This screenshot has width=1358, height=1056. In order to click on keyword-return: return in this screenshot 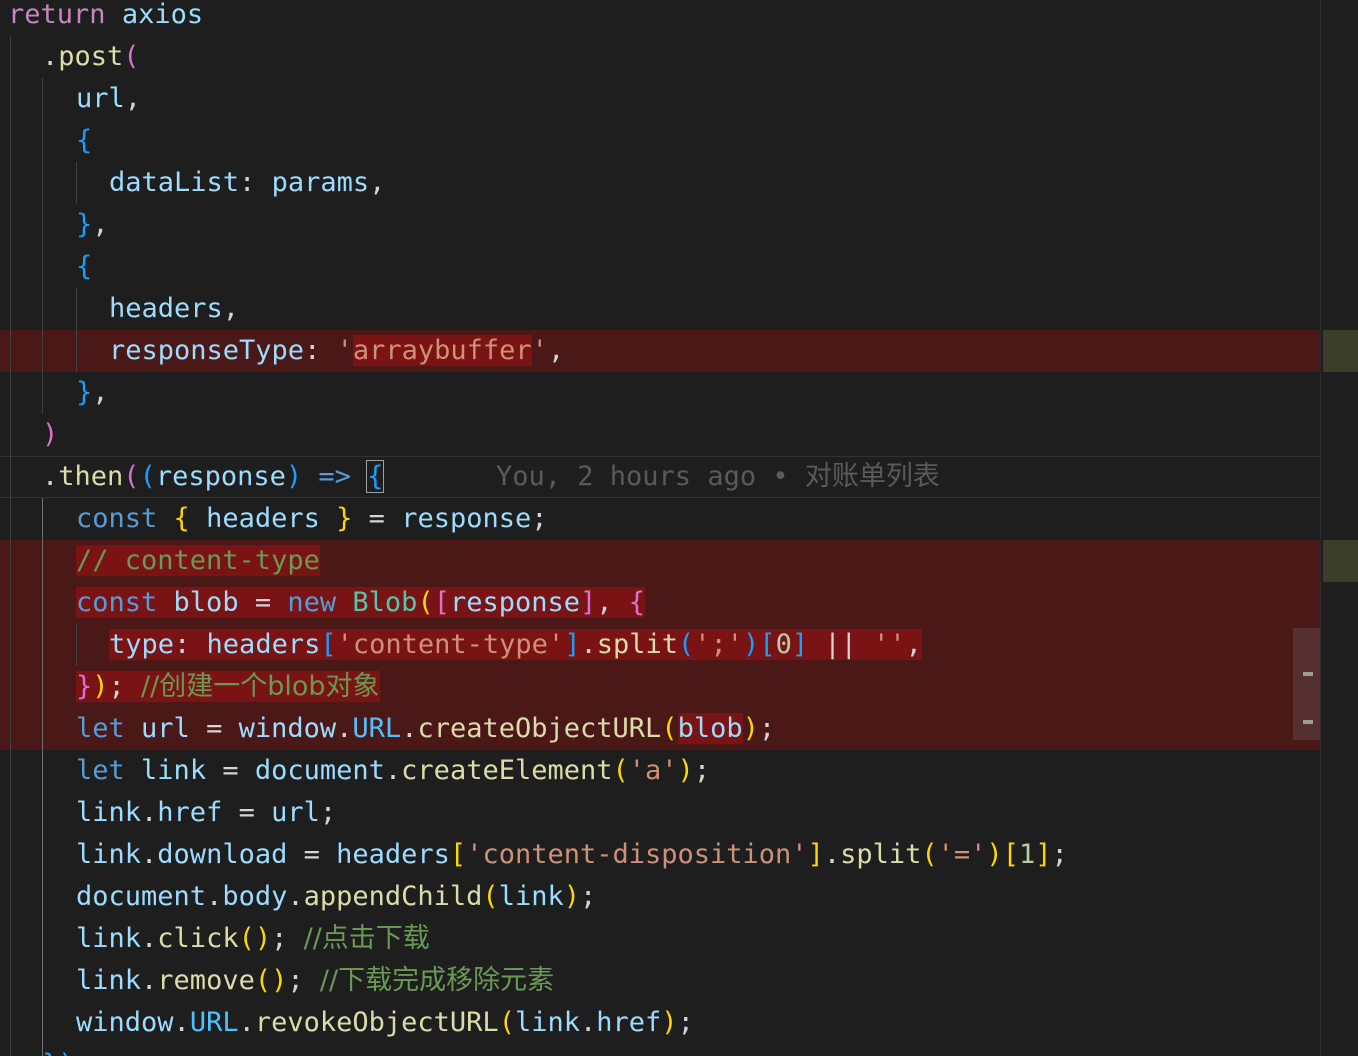, I will do `click(57, 15)`.